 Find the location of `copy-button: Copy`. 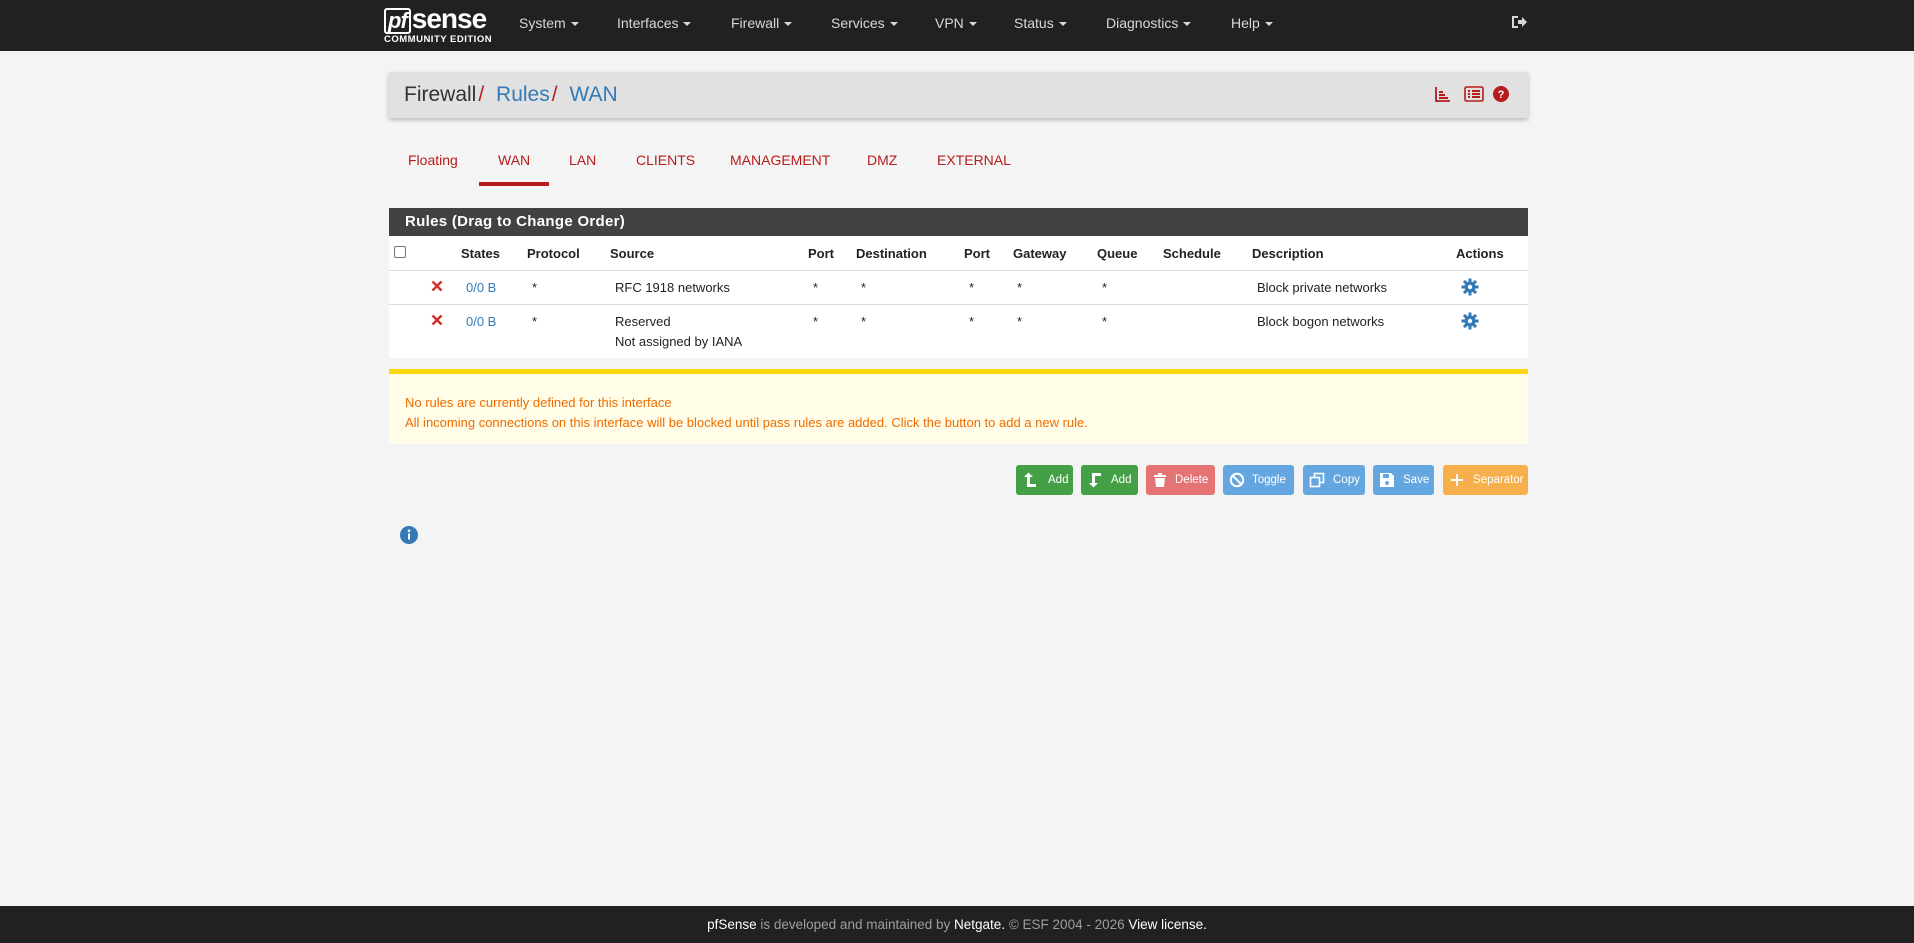

copy-button: Copy is located at coordinates (1334, 480).